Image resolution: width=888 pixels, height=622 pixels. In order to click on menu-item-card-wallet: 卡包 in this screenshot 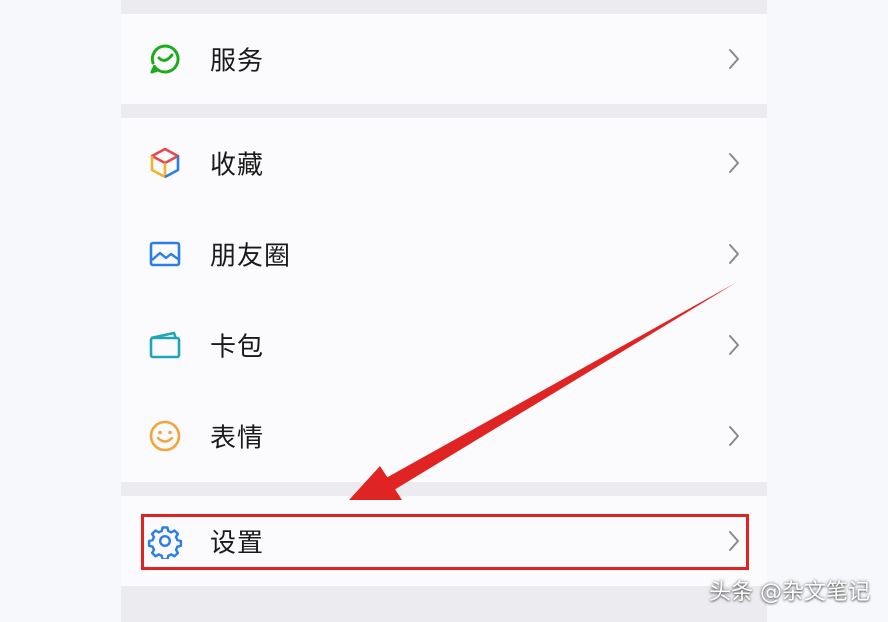, I will do `click(444, 345)`.